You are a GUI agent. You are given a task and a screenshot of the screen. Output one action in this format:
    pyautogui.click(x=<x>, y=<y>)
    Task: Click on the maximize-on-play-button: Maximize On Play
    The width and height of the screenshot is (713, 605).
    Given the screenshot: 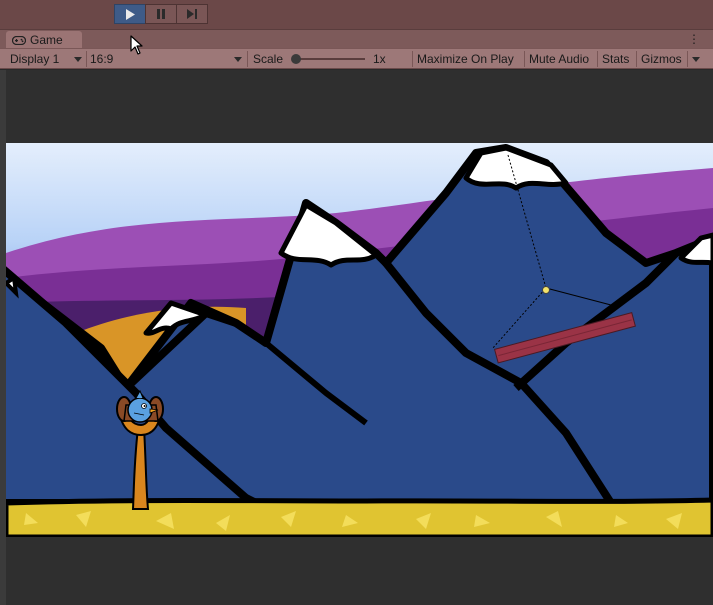 What is the action you would take?
    pyautogui.click(x=465, y=59)
    